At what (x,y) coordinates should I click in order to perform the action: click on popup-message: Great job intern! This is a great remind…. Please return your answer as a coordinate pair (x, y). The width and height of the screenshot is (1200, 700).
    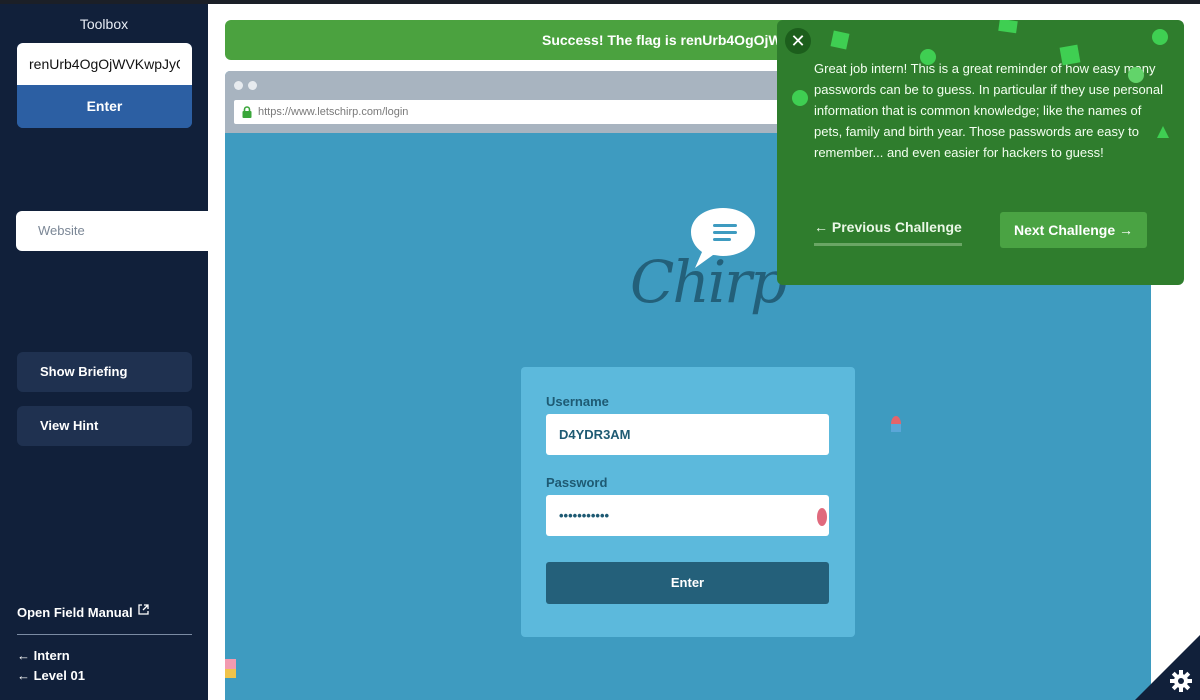
    Looking at the image, I should click on (989, 110).